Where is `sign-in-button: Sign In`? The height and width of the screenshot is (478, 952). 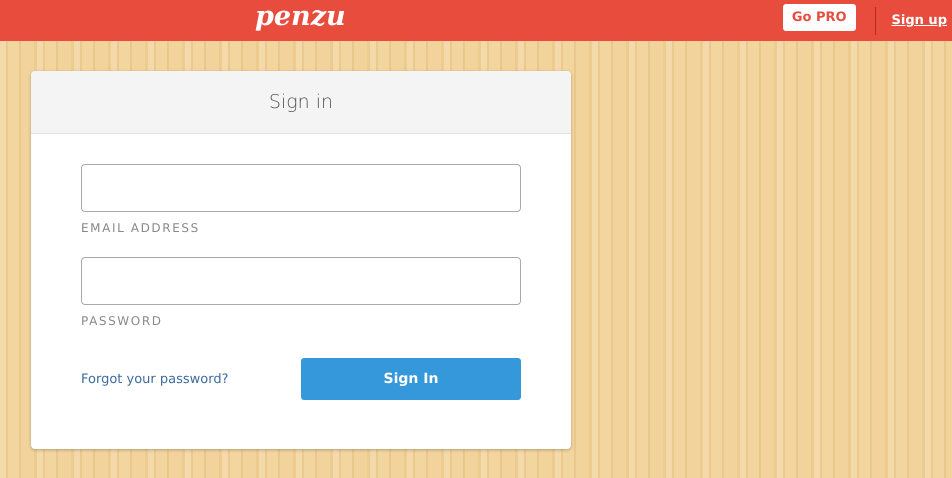
sign-in-button: Sign In is located at coordinates (411, 379).